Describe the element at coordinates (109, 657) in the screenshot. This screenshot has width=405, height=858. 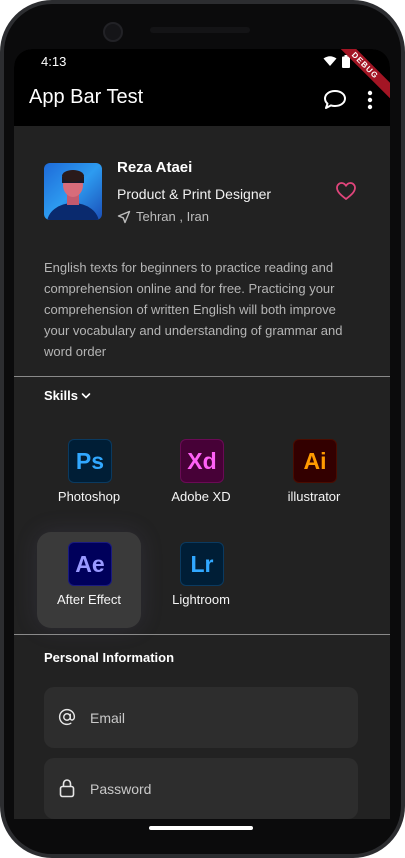
I see `personal-info-heading: Personal Information` at that location.